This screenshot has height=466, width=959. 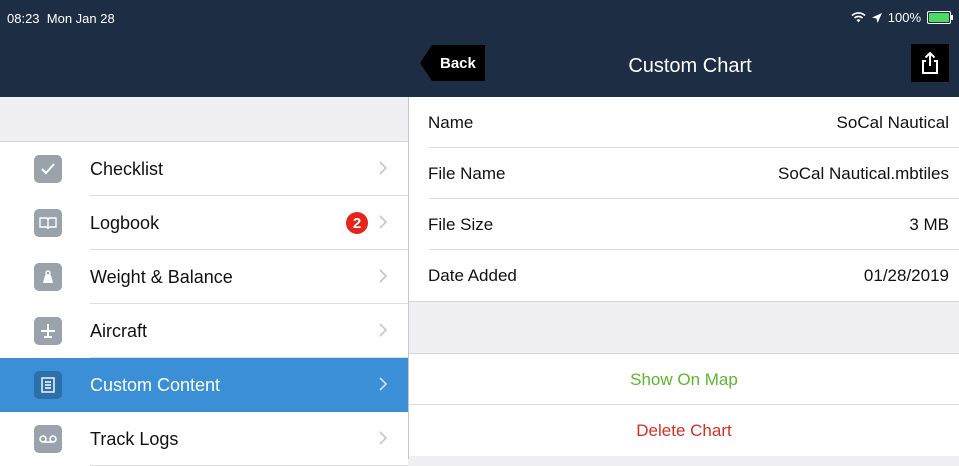 I want to click on sidebar-item-label: Aircraft, so click(x=119, y=330).